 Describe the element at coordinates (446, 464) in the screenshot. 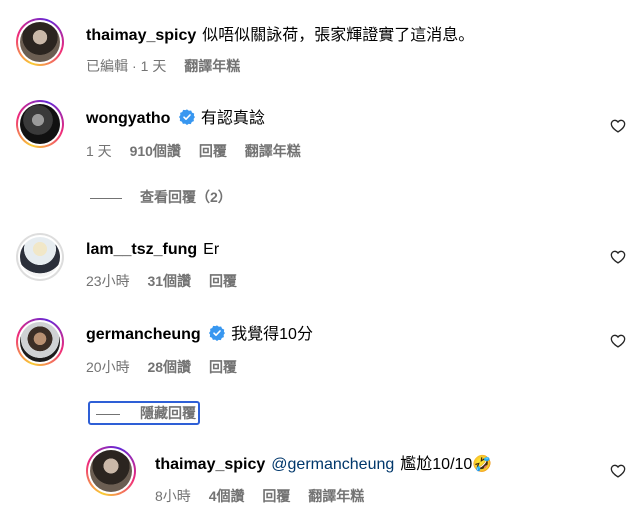

I see `comment-text: 尷尬10/10🤣` at that location.